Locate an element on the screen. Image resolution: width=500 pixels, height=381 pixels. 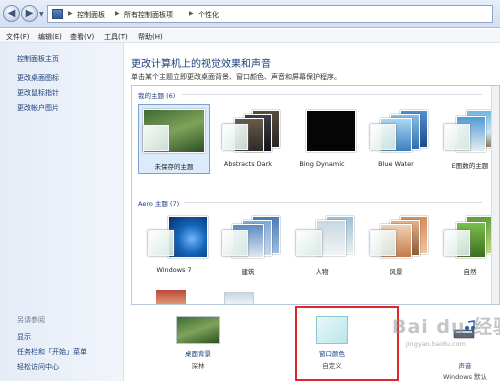
theme-label: 未保存的主题 is located at coordinates (174, 167).